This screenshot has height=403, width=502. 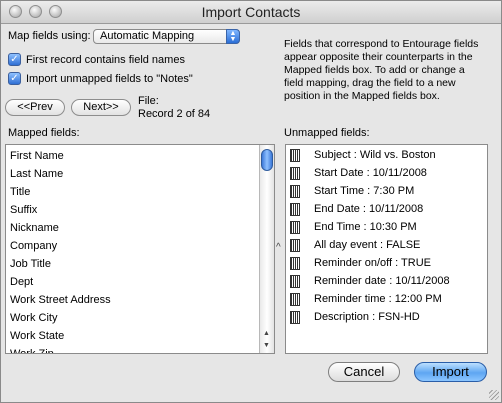 I want to click on list-item: Description : FSN-HD, so click(x=386, y=317).